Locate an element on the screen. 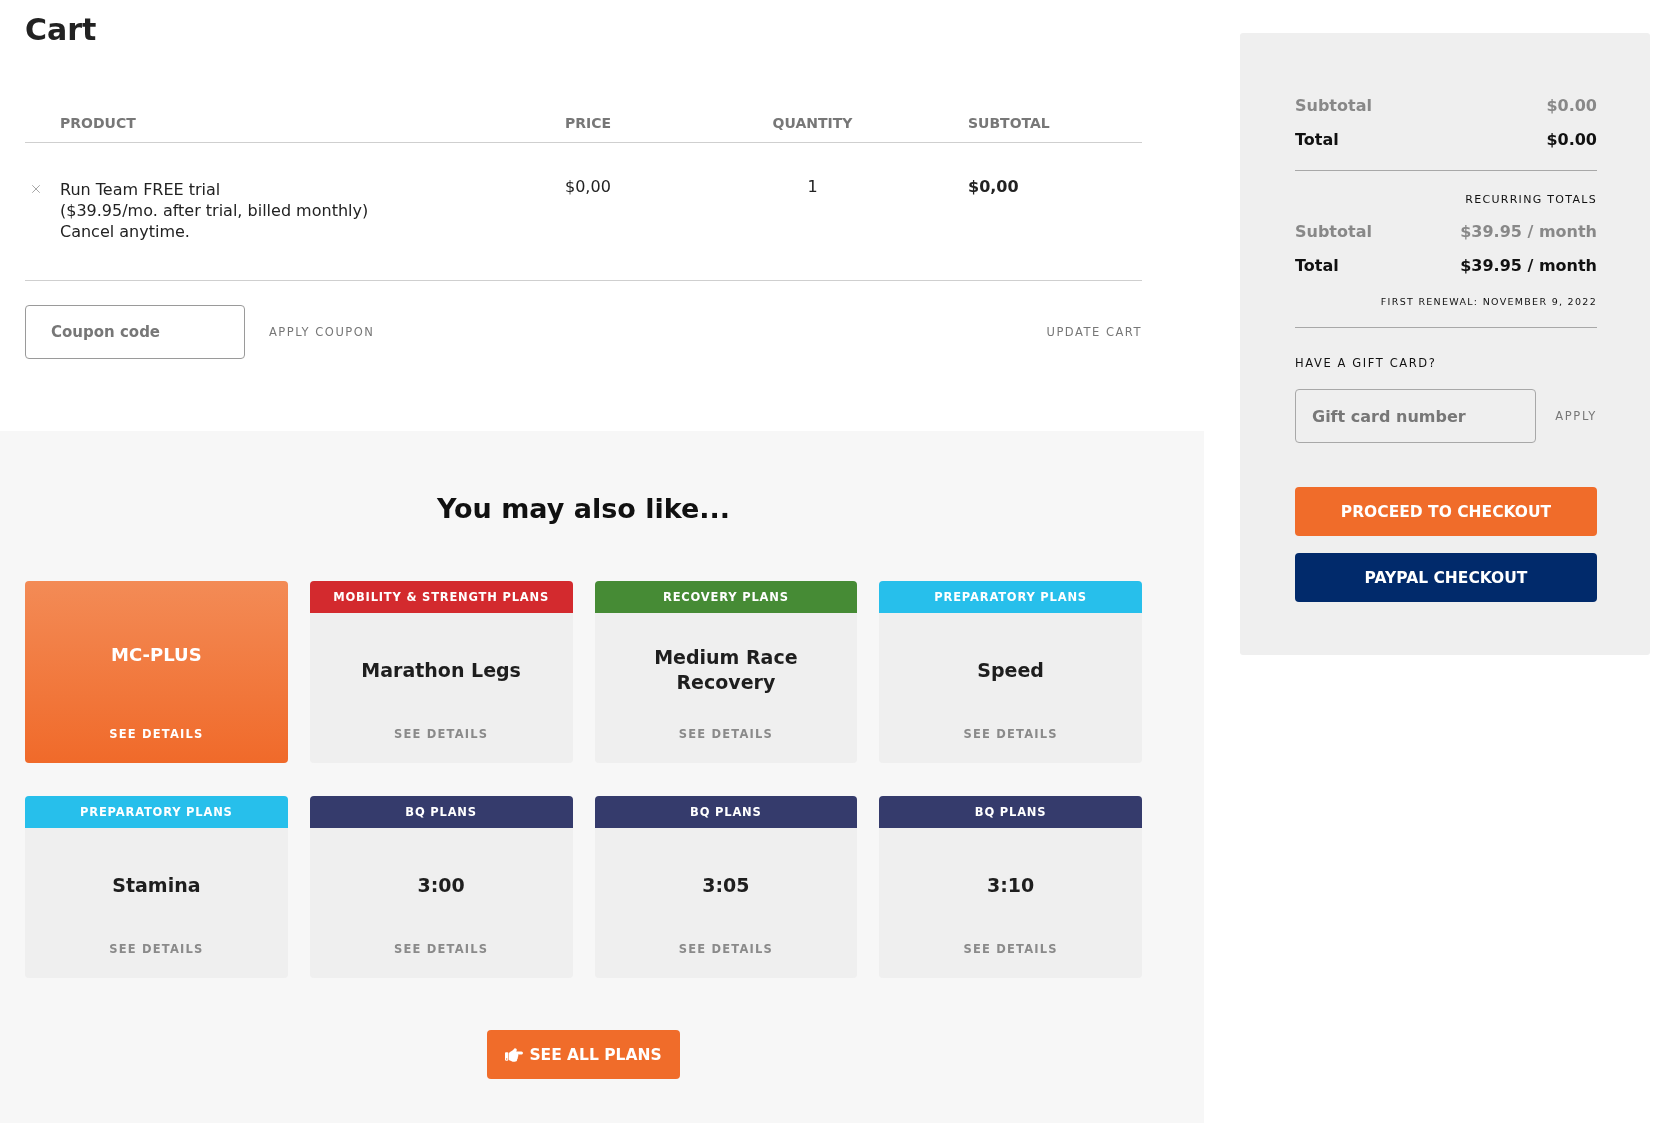 This screenshot has height=1123, width=1675. apply-coupon-button: APPLY COUPON is located at coordinates (322, 332).